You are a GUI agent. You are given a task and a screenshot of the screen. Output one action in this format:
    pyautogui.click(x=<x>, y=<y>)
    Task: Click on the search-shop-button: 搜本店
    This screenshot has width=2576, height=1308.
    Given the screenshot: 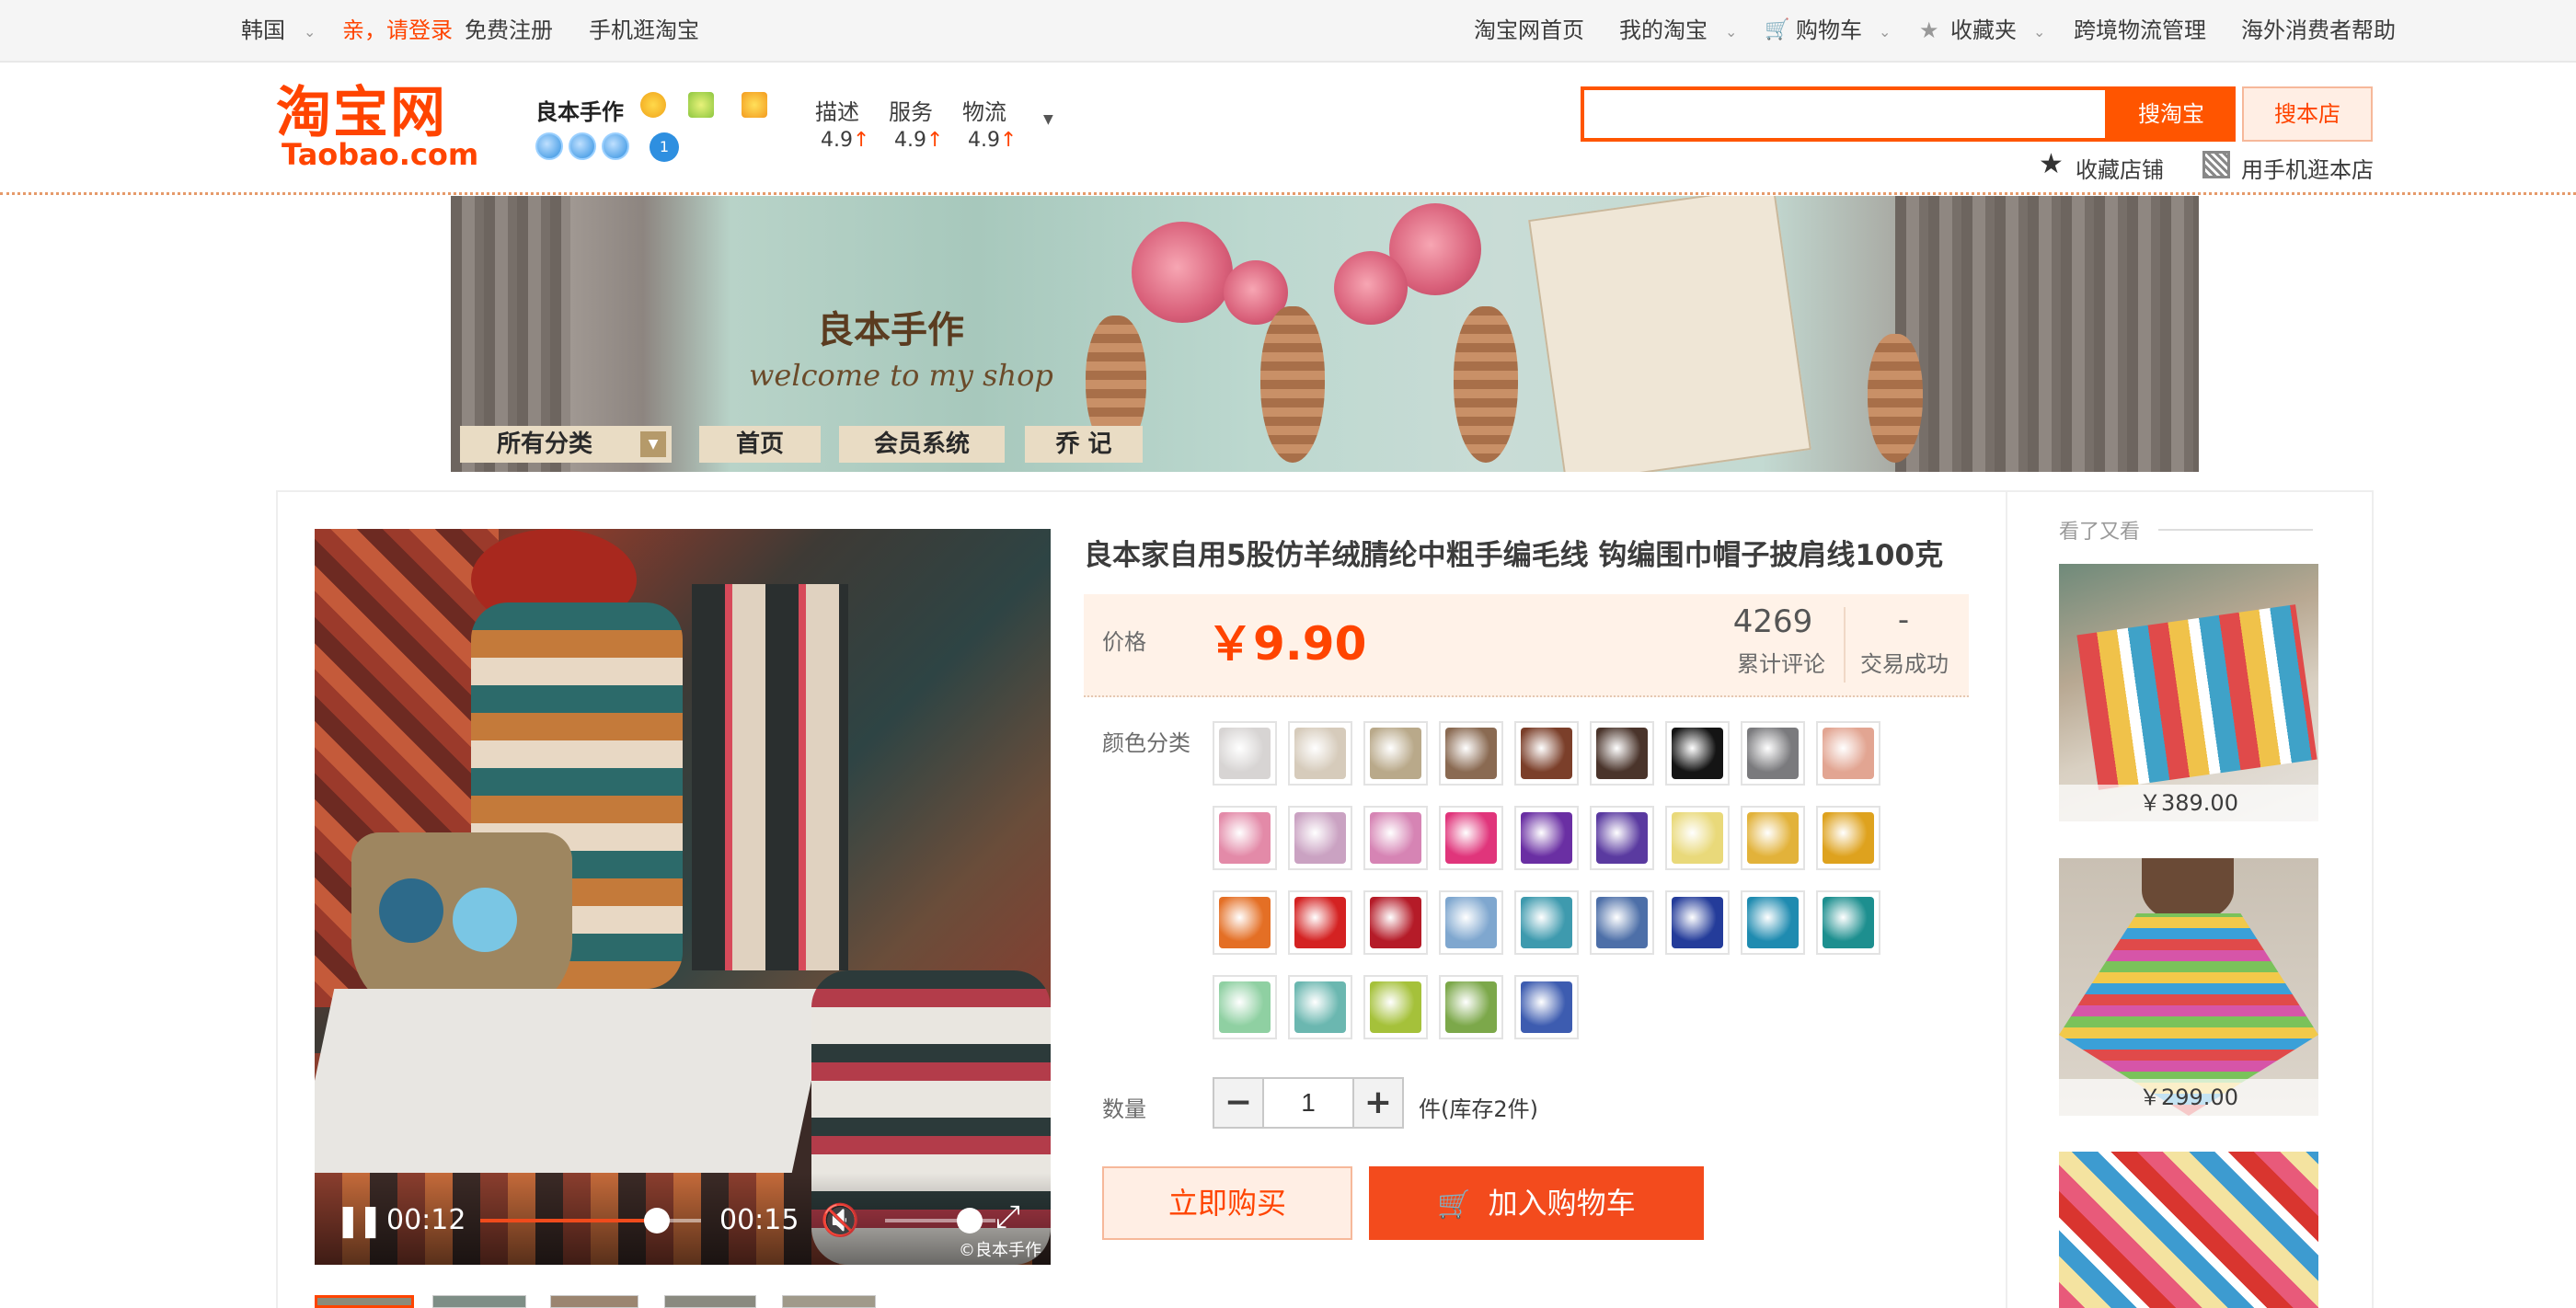 What is the action you would take?
    pyautogui.click(x=2307, y=114)
    